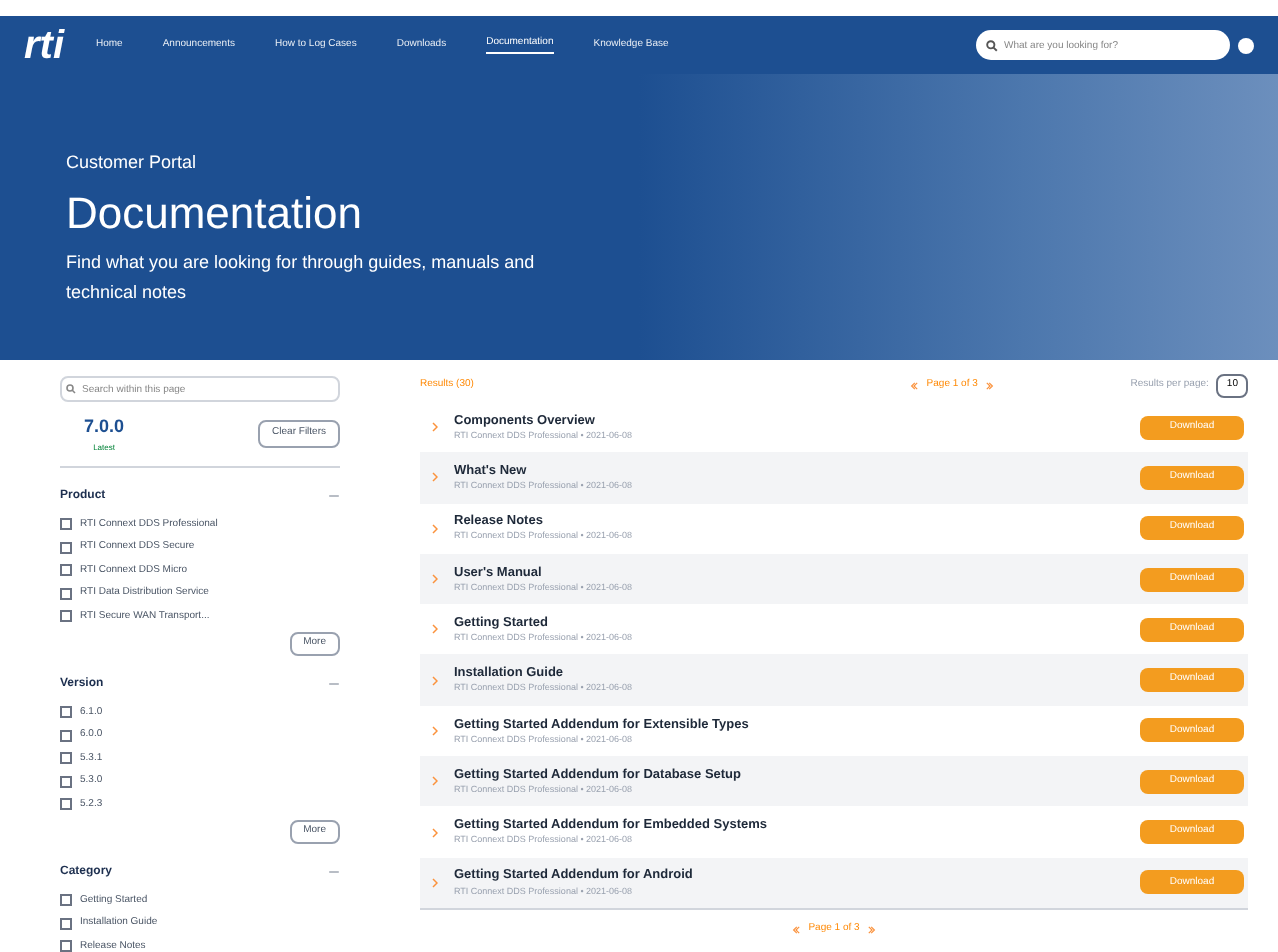 The image size is (1278, 952). What do you see at coordinates (132, 163) in the screenshot?
I see `hero-eyebrow: Customer Portal` at bounding box center [132, 163].